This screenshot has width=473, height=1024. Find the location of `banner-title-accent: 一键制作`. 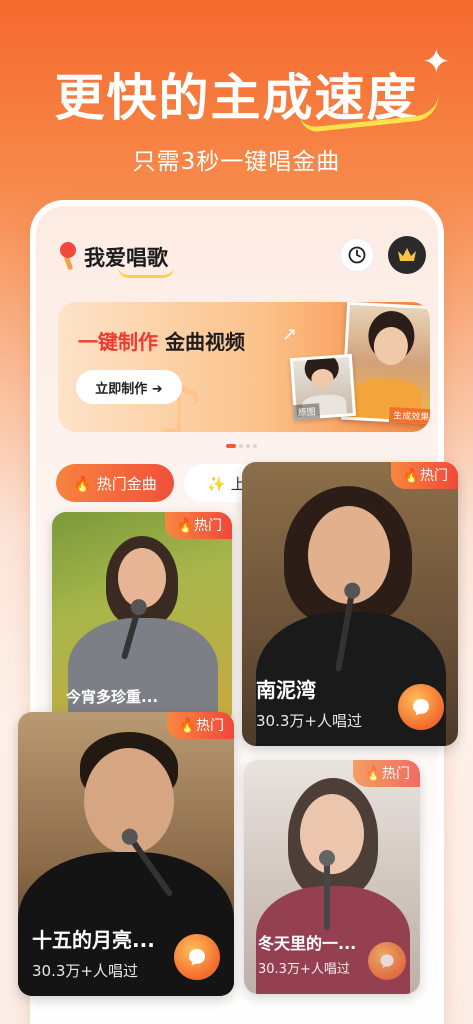

banner-title-accent: 一键制作 is located at coordinates (118, 342).